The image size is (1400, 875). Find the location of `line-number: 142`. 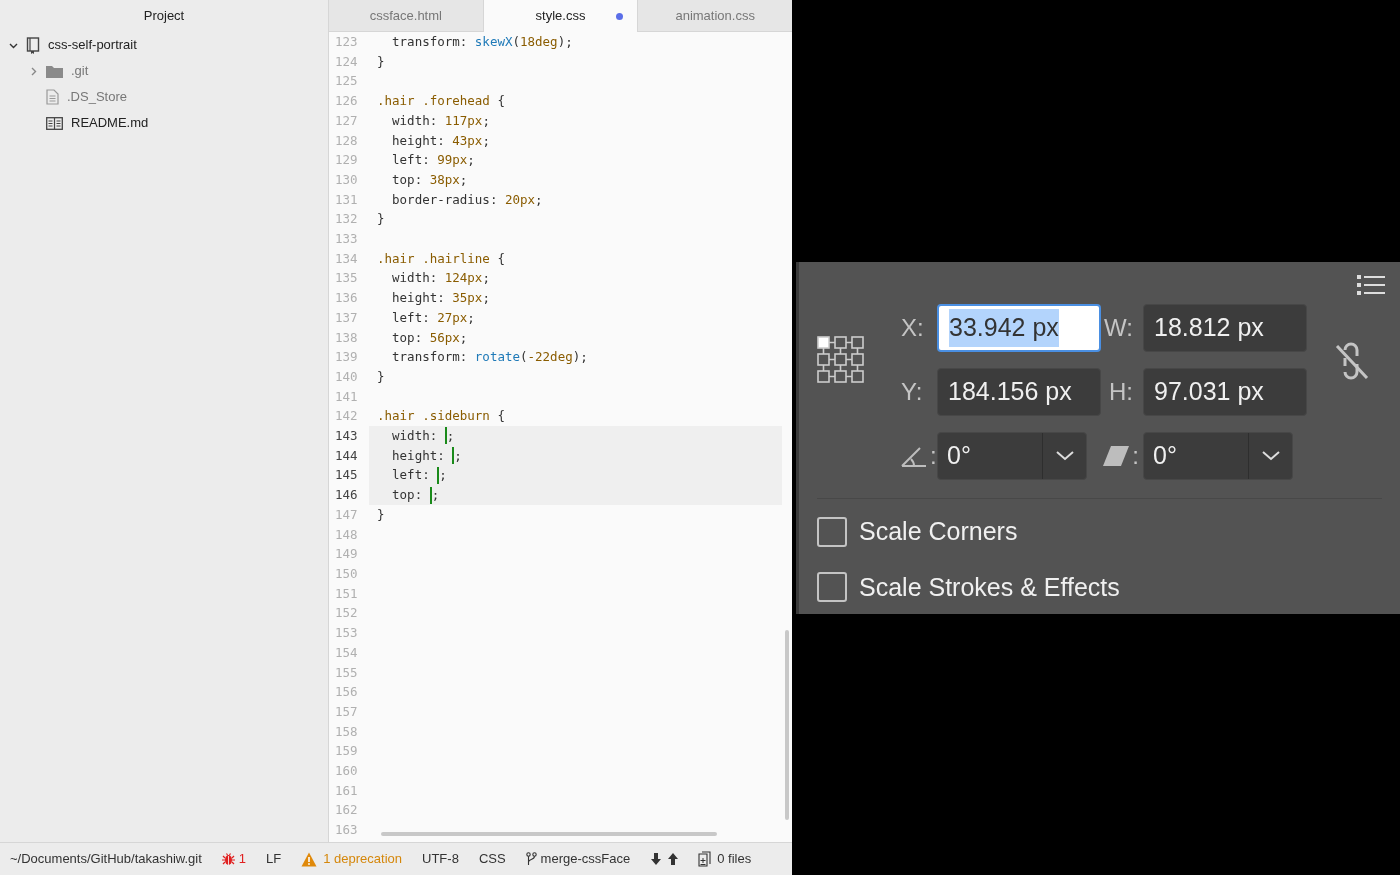

line-number: 142 is located at coordinates (346, 416).